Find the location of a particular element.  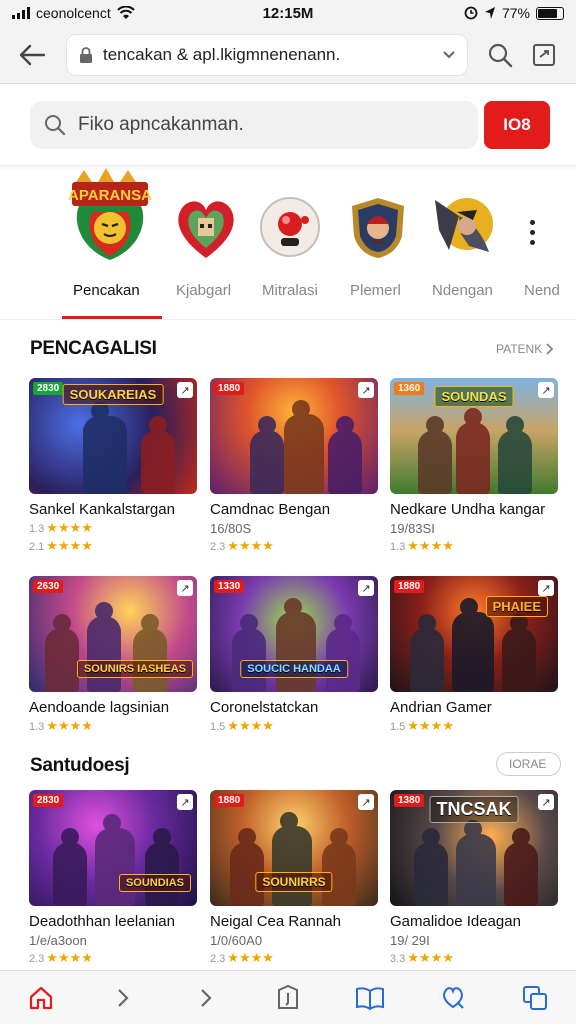

location-icon is located at coordinates (489, 13).